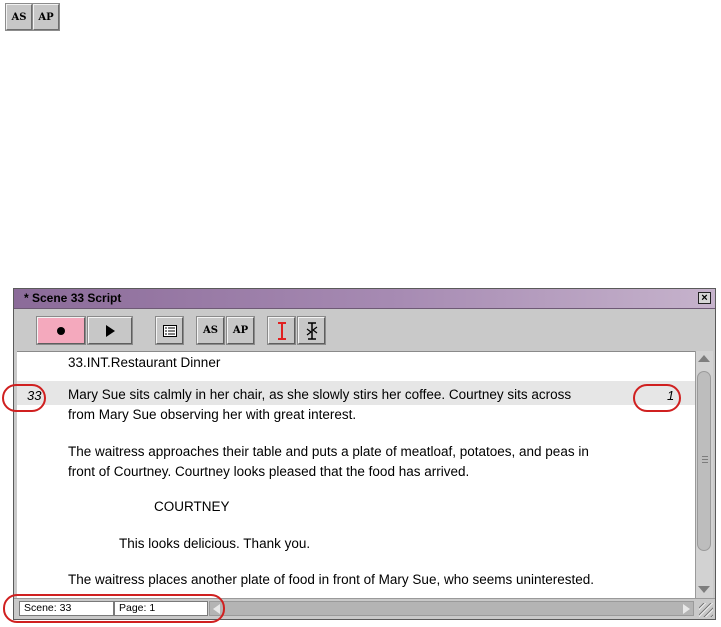  I want to click on scroll-down-arrow-icon, so click(704, 589).